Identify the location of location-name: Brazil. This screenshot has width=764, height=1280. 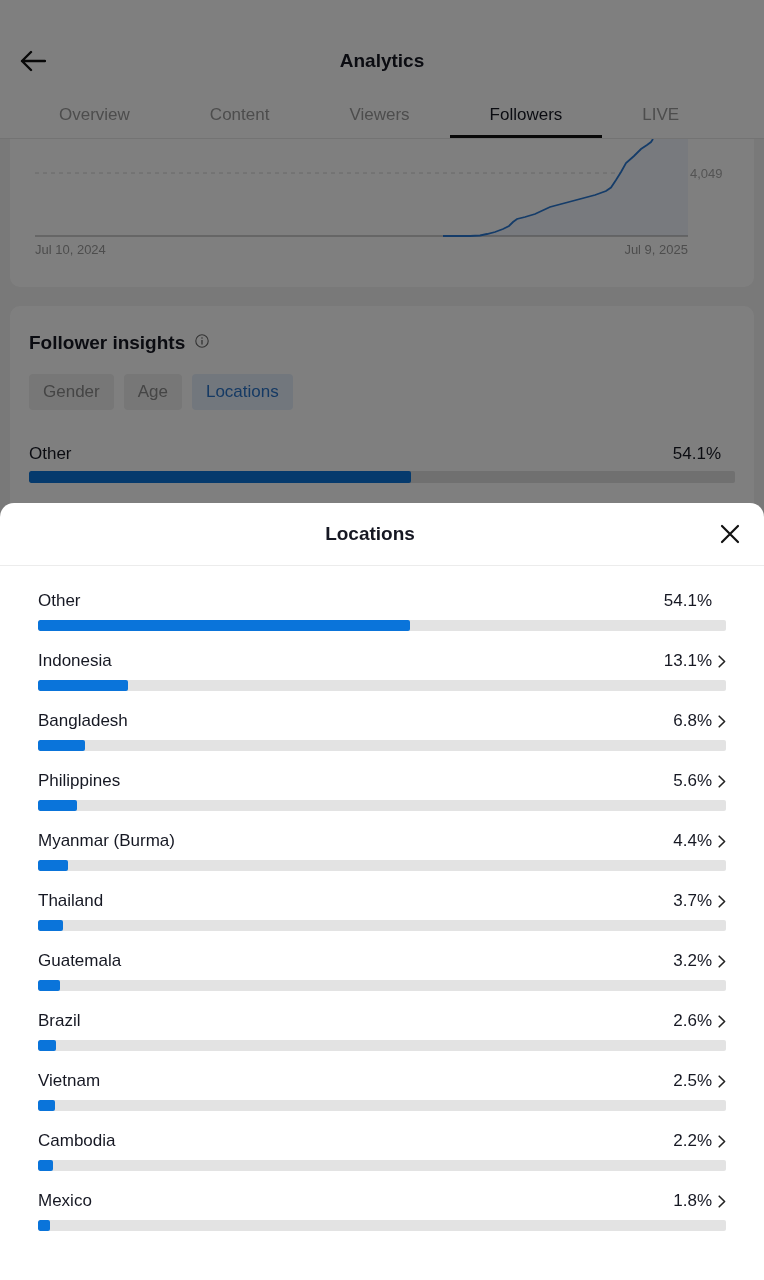
(59, 1021).